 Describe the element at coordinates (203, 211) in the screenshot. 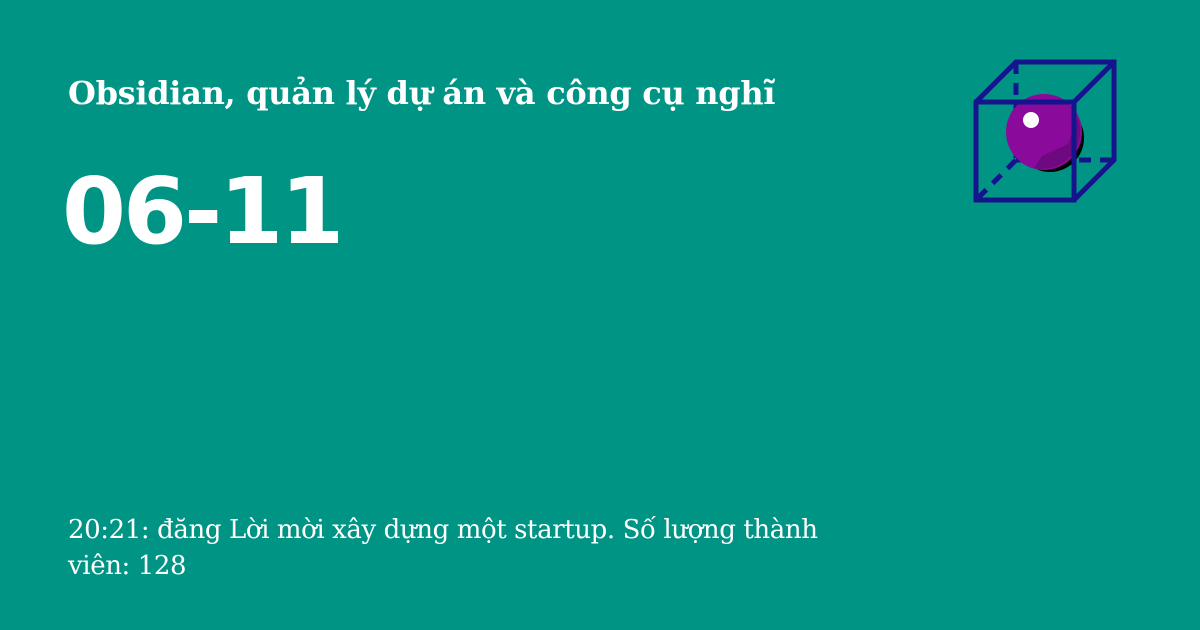

I see `post-date: 06-11` at that location.